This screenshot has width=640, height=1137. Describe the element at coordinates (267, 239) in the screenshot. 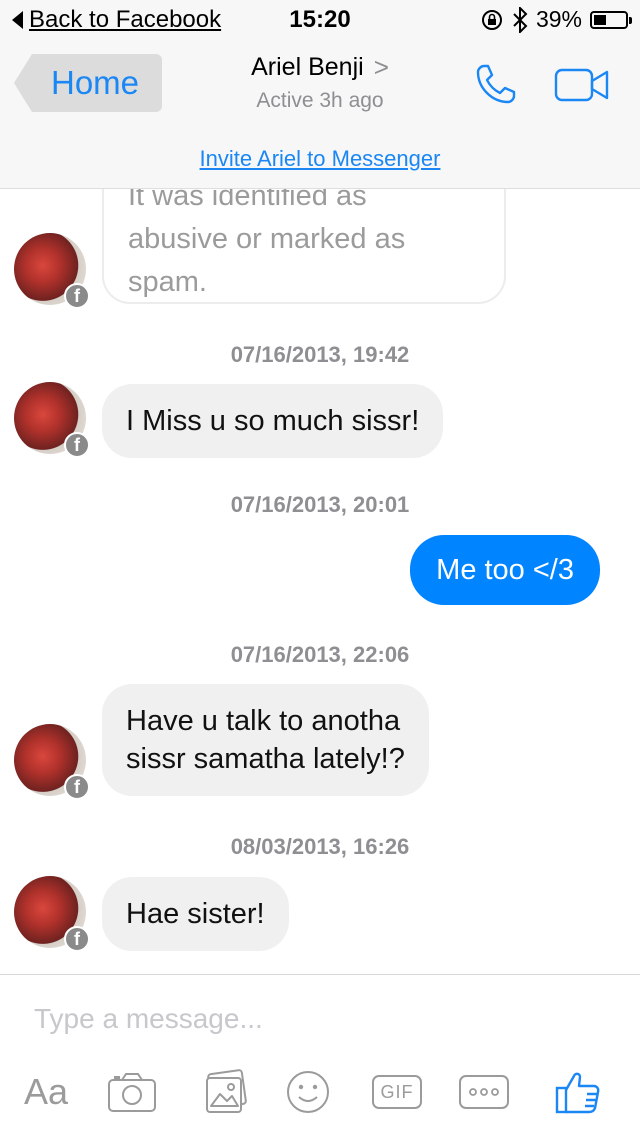

I see `system-message-line: abusive or marked as` at that location.